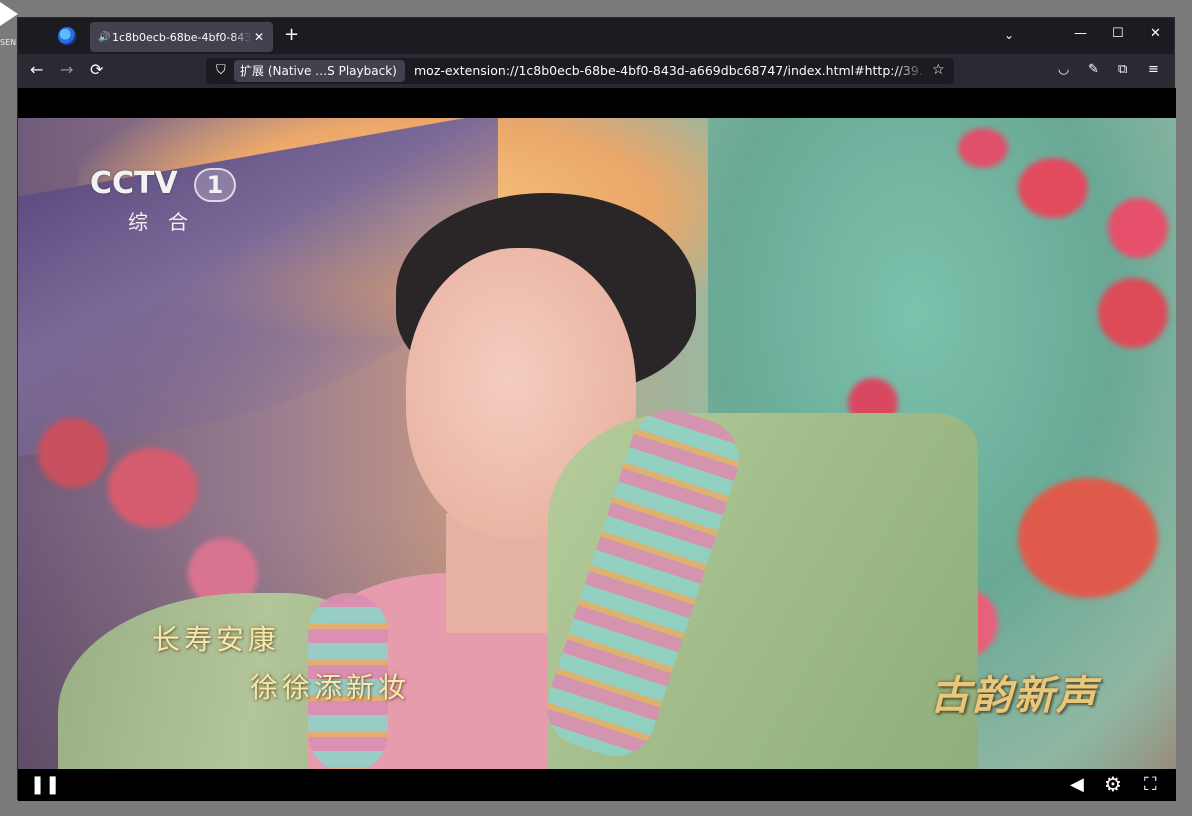 Image resolution: width=1192 pixels, height=816 pixels. I want to click on tab-close-icon: ✕, so click(259, 37).